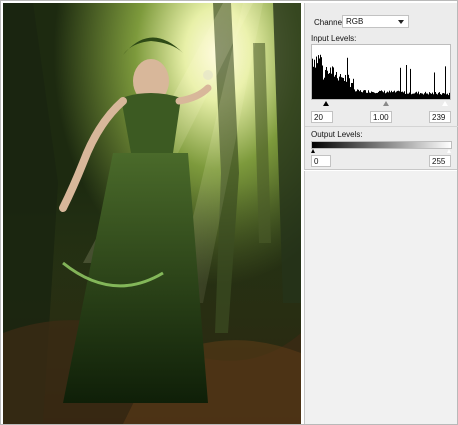  I want to click on output-white-handle, so click(449, 151).